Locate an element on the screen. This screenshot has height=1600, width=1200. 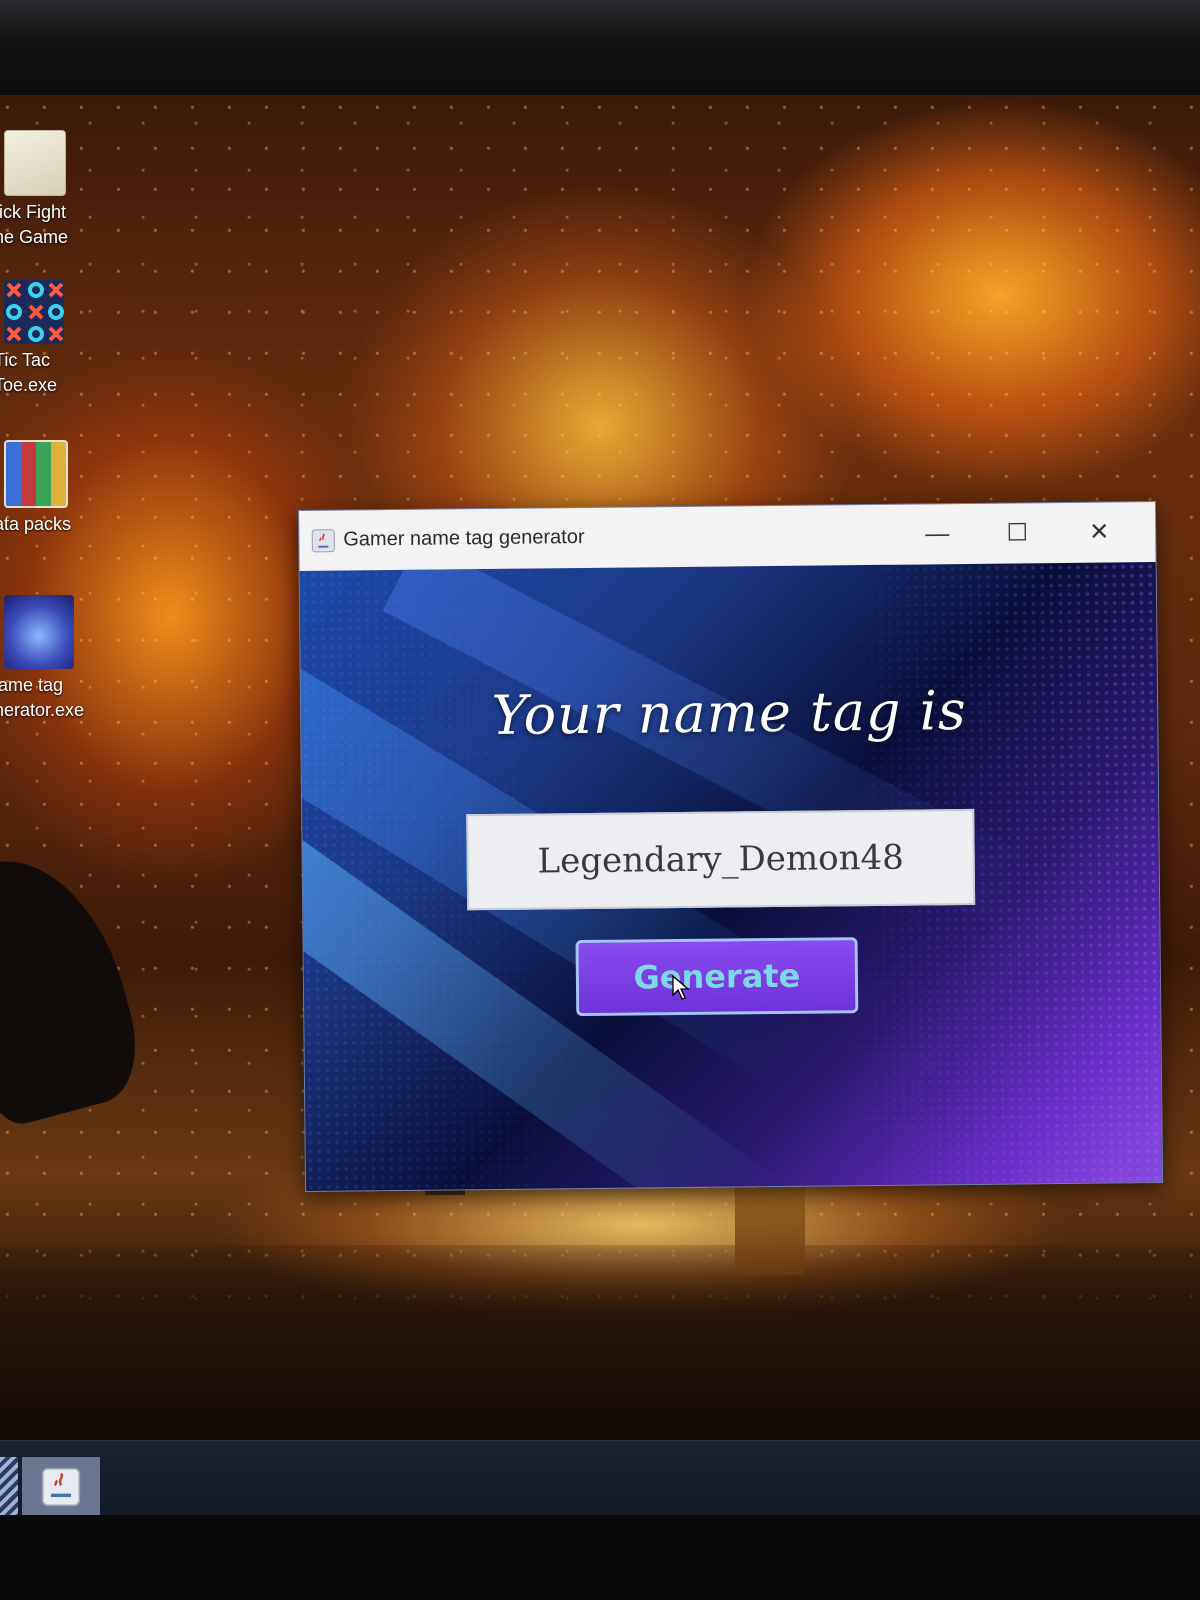
desktop-icon-name-tag-generator: lame tag nerator.exe is located at coordinates (47, 659).